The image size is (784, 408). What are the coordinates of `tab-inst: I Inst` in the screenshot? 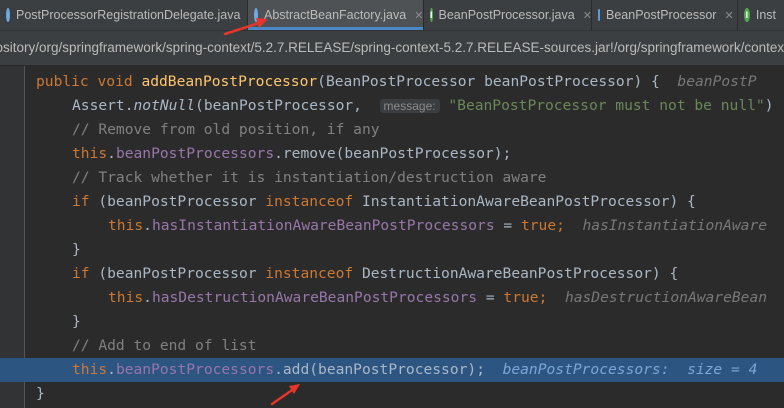 It's located at (761, 15).